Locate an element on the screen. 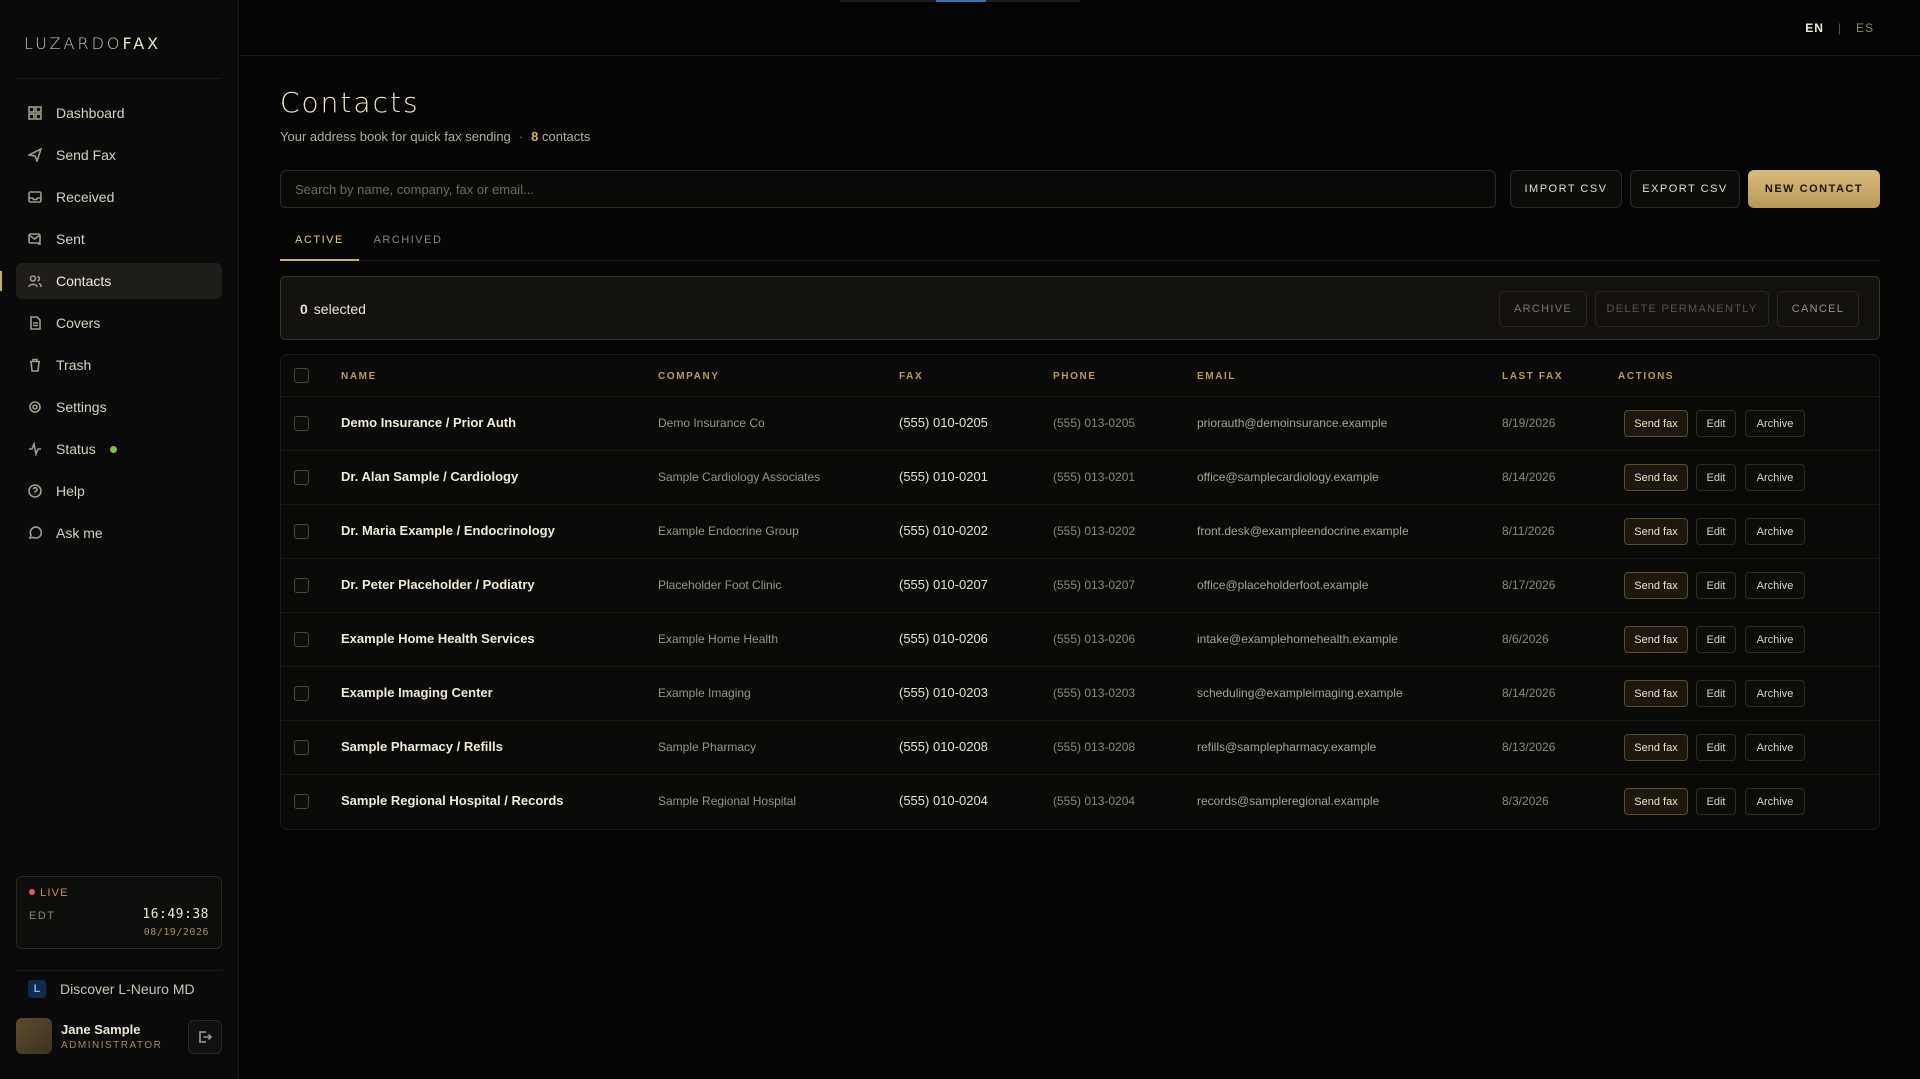 This screenshot has width=1920, height=1079. bulk-archive-button: ARCHIVE is located at coordinates (1543, 309).